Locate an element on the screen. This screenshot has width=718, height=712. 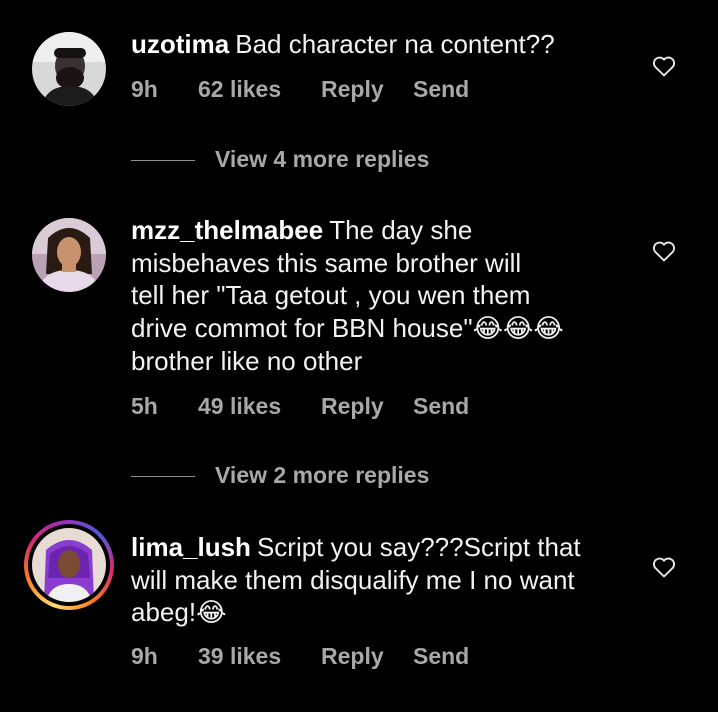
likes-count: 39 likes is located at coordinates (239, 656).